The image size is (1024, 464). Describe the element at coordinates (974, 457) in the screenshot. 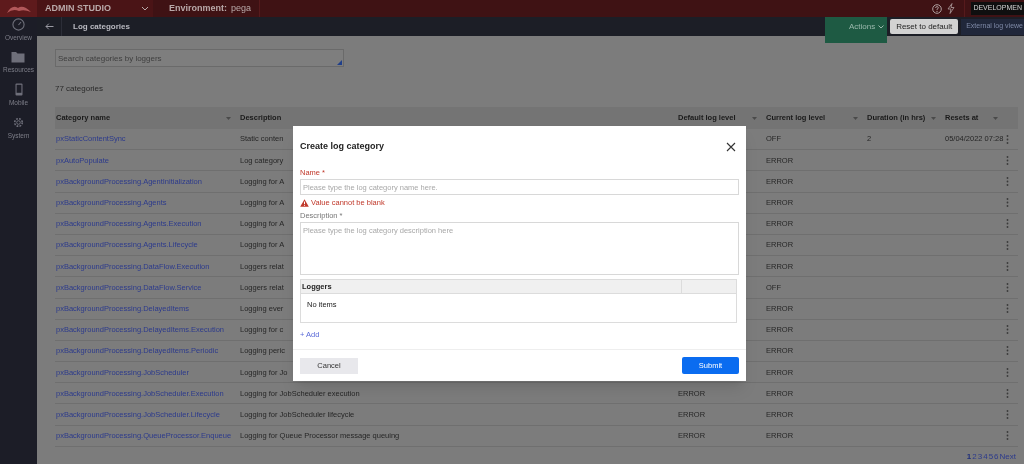

I see `page-link: 2` at that location.